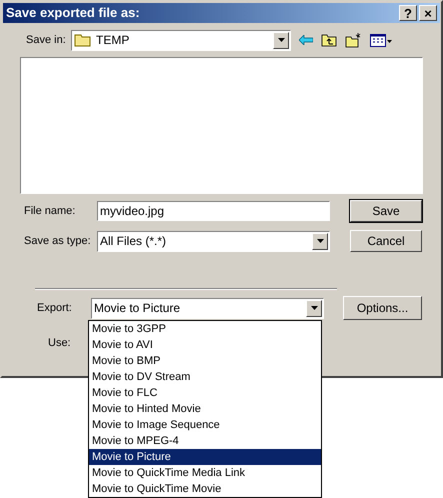  Describe the element at coordinates (205, 489) in the screenshot. I see `list-option: Movie to QuickTime Movie` at that location.